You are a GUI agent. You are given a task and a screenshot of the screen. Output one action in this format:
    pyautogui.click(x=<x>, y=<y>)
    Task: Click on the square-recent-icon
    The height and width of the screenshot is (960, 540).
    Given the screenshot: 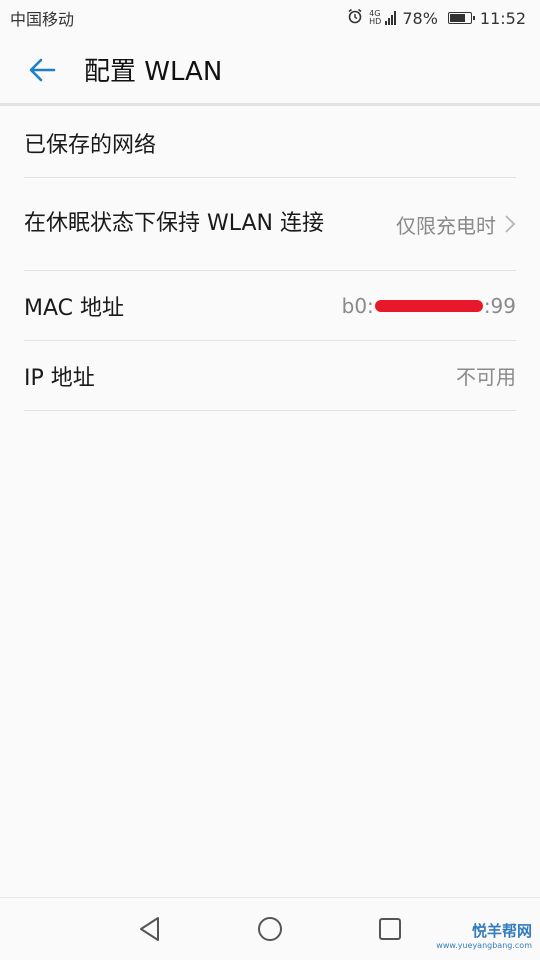 What is the action you would take?
    pyautogui.click(x=390, y=929)
    